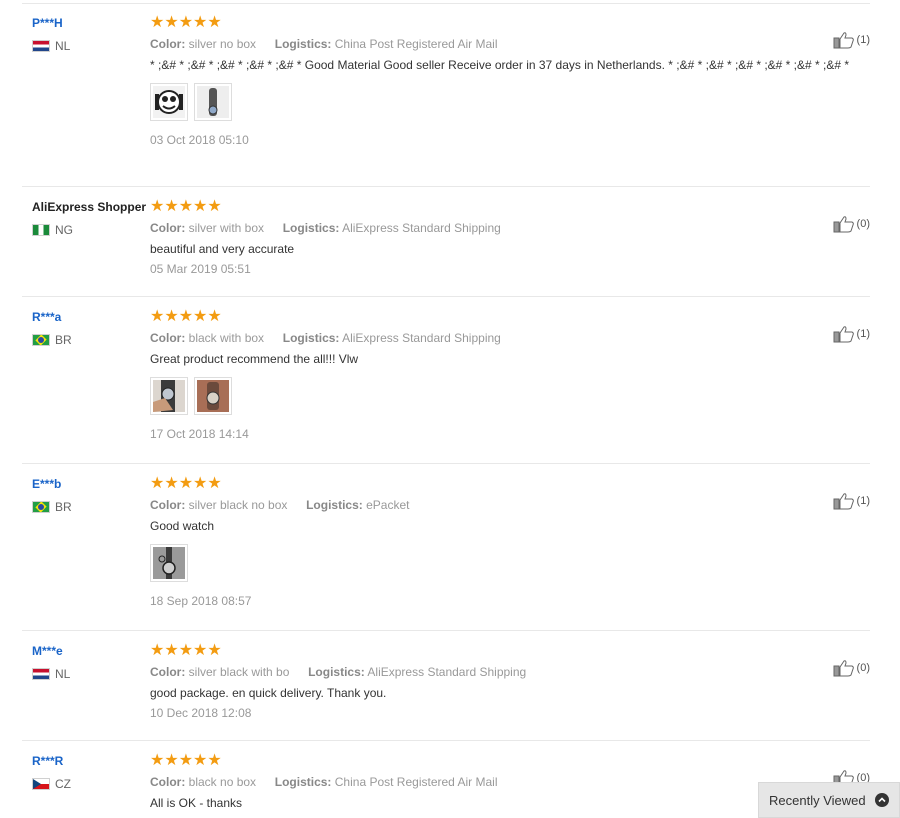 The height and width of the screenshot is (818, 900). Describe the element at coordinates (91, 662) in the screenshot. I see `buyer-info: M***e NL` at that location.